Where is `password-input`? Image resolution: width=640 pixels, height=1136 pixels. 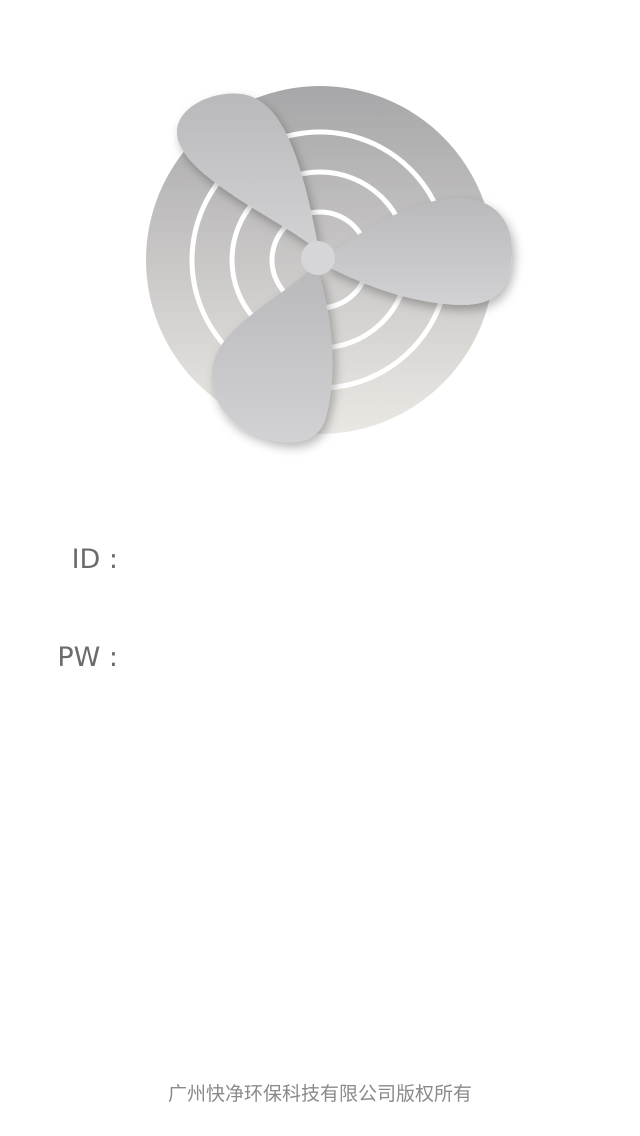
password-input is located at coordinates (360, 659).